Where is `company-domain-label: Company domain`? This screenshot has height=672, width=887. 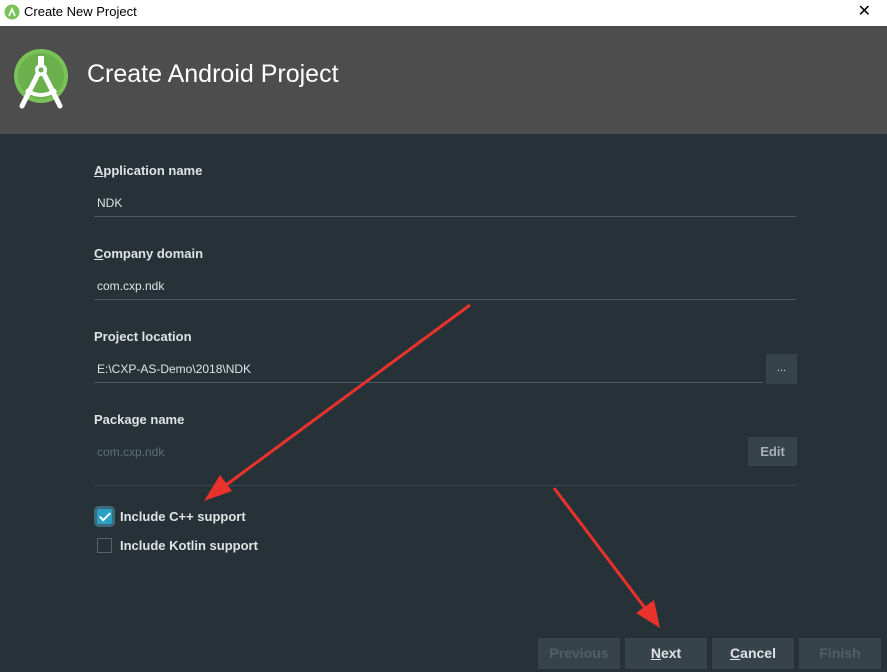
company-domain-label: Company domain is located at coordinates (149, 253).